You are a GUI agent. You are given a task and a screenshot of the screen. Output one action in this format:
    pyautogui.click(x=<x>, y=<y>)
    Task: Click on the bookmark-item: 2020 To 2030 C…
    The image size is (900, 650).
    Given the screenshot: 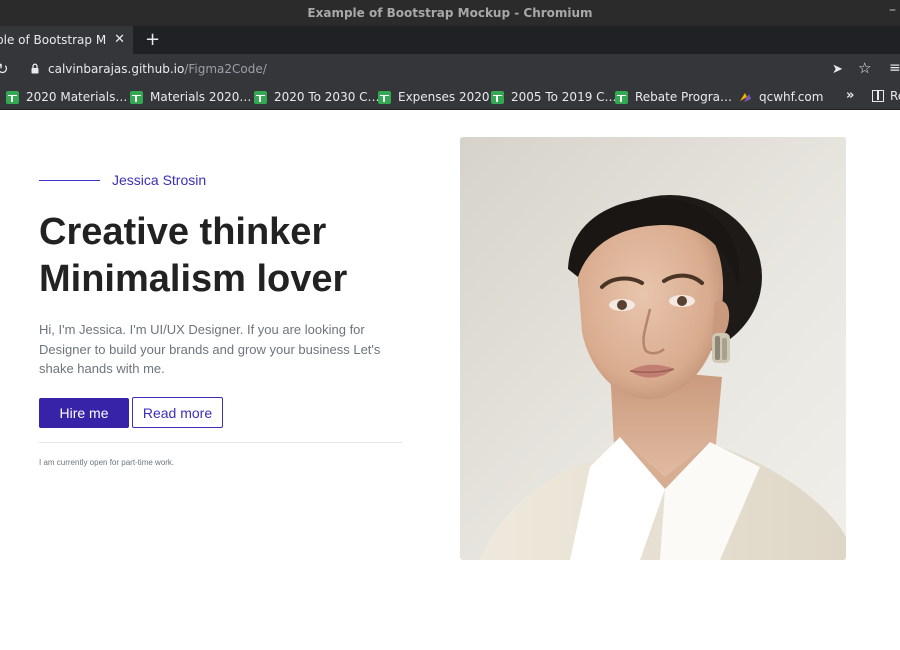 What is the action you would take?
    pyautogui.click(x=317, y=97)
    